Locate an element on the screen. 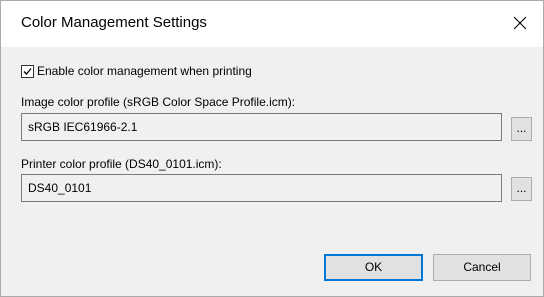  enable-color-management-option: Enable color management when printing is located at coordinates (136, 71).